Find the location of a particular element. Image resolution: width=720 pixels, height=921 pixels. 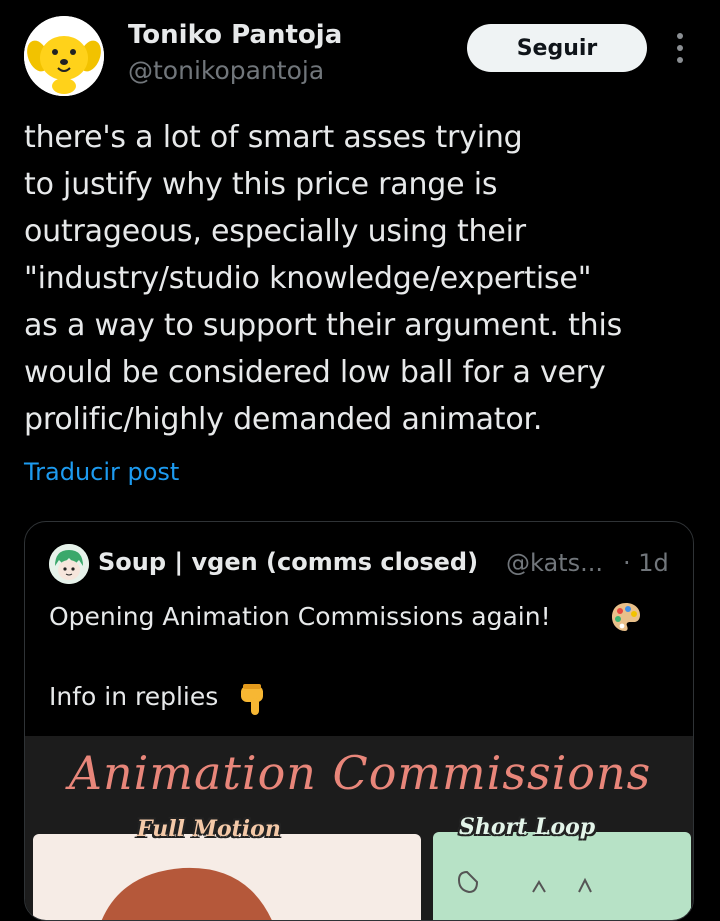

media-title-text: Animation Commissions is located at coordinates (360, 773).